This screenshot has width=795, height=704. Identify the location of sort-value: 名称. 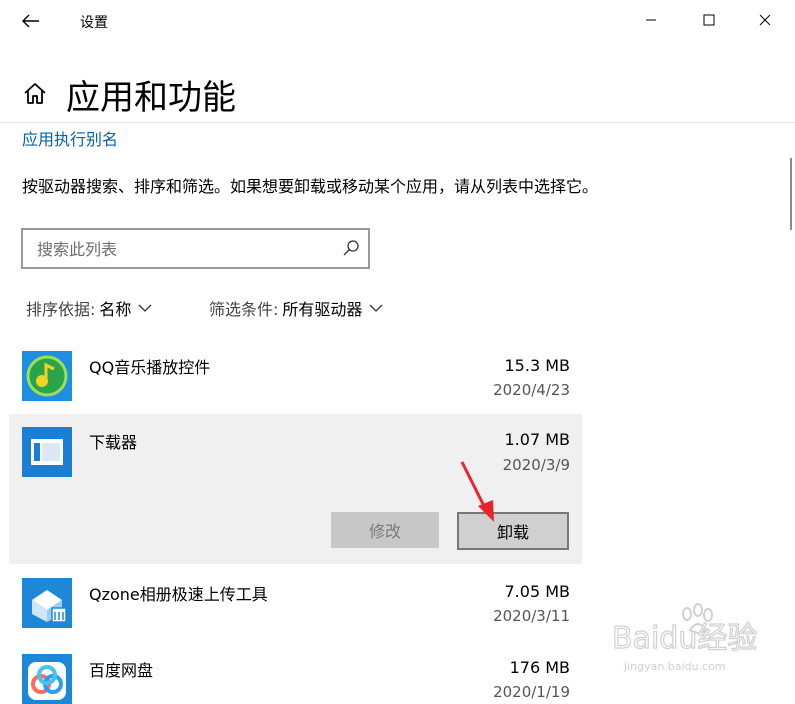
(115, 309).